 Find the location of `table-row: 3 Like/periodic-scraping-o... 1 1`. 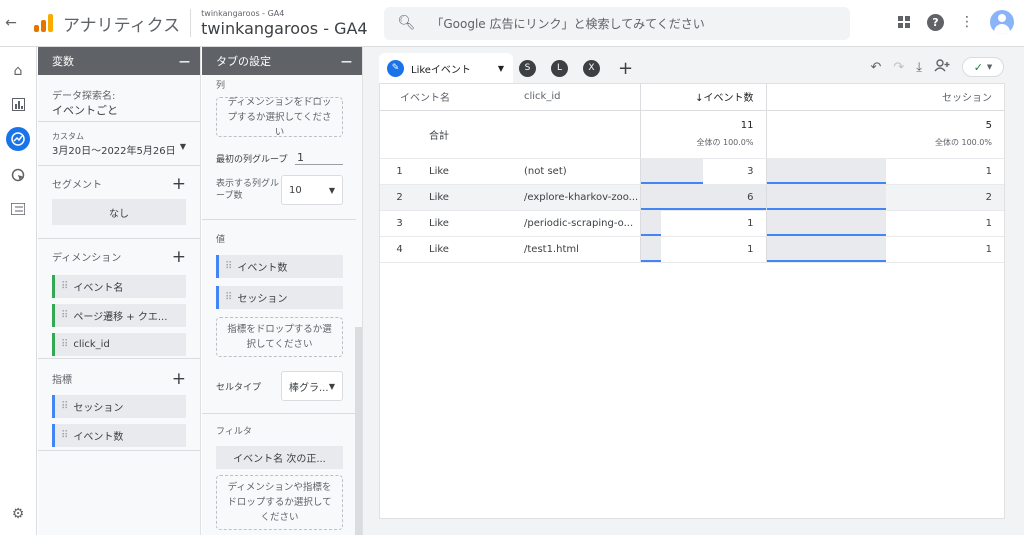

table-row: 3 Like/periodic-scraping-o... 1 1 is located at coordinates (692, 223).